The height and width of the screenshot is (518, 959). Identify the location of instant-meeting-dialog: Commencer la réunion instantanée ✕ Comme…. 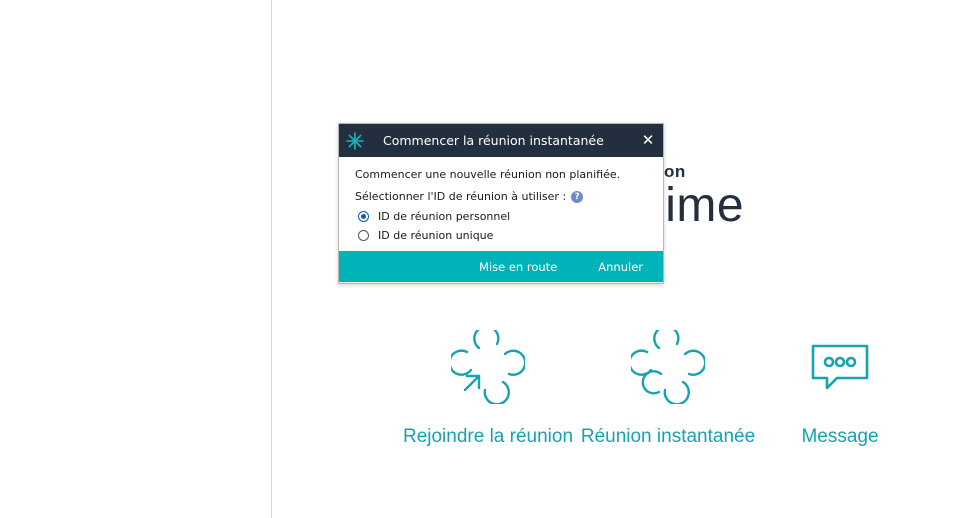
(501, 203).